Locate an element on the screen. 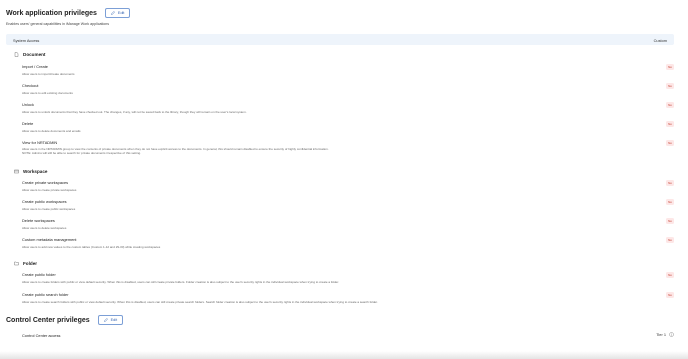 The width and height of the screenshot is (688, 359). privilege-name: Create public folder is located at coordinates (39, 274).